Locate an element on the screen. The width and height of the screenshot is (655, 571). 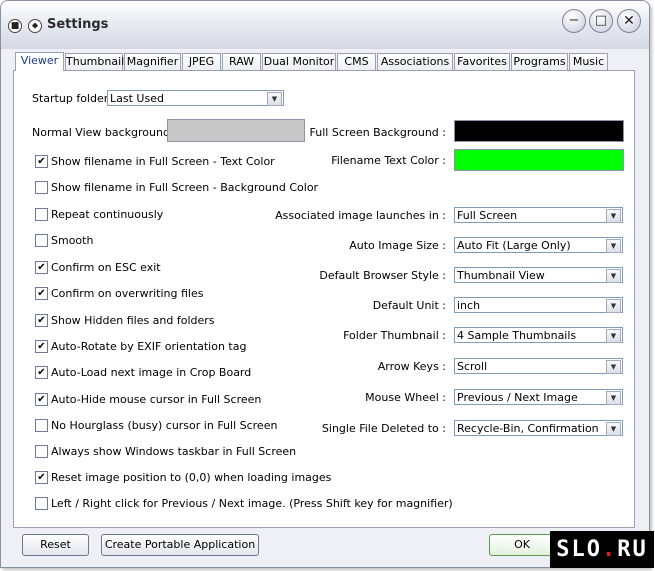
watermark-logo: SLO.RU is located at coordinates (602, 549).